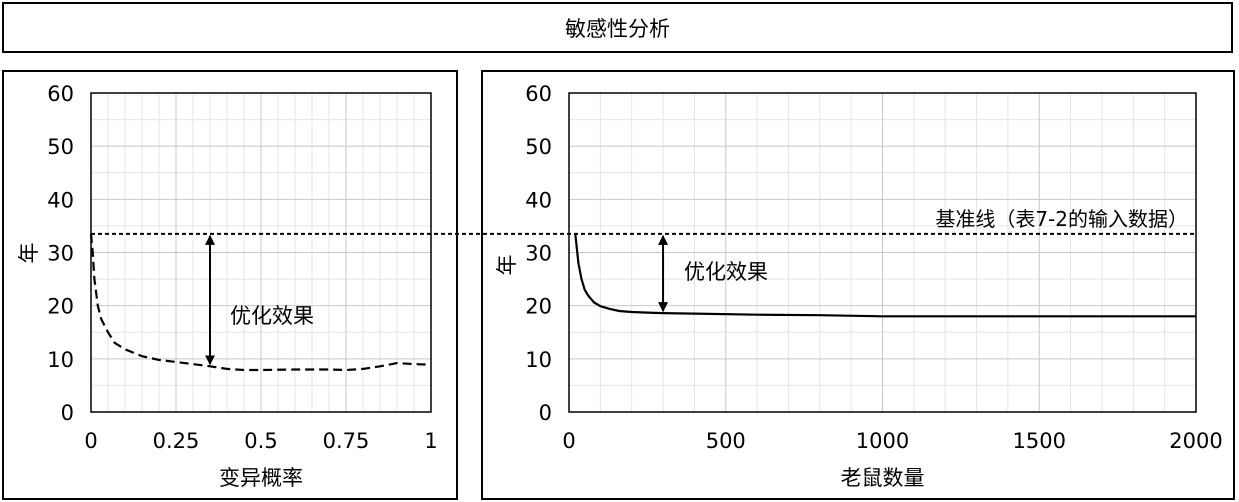 The height and width of the screenshot is (502, 1239). What do you see at coordinates (29, 253) in the screenshot?
I see `left-y-axis-title: 年` at bounding box center [29, 253].